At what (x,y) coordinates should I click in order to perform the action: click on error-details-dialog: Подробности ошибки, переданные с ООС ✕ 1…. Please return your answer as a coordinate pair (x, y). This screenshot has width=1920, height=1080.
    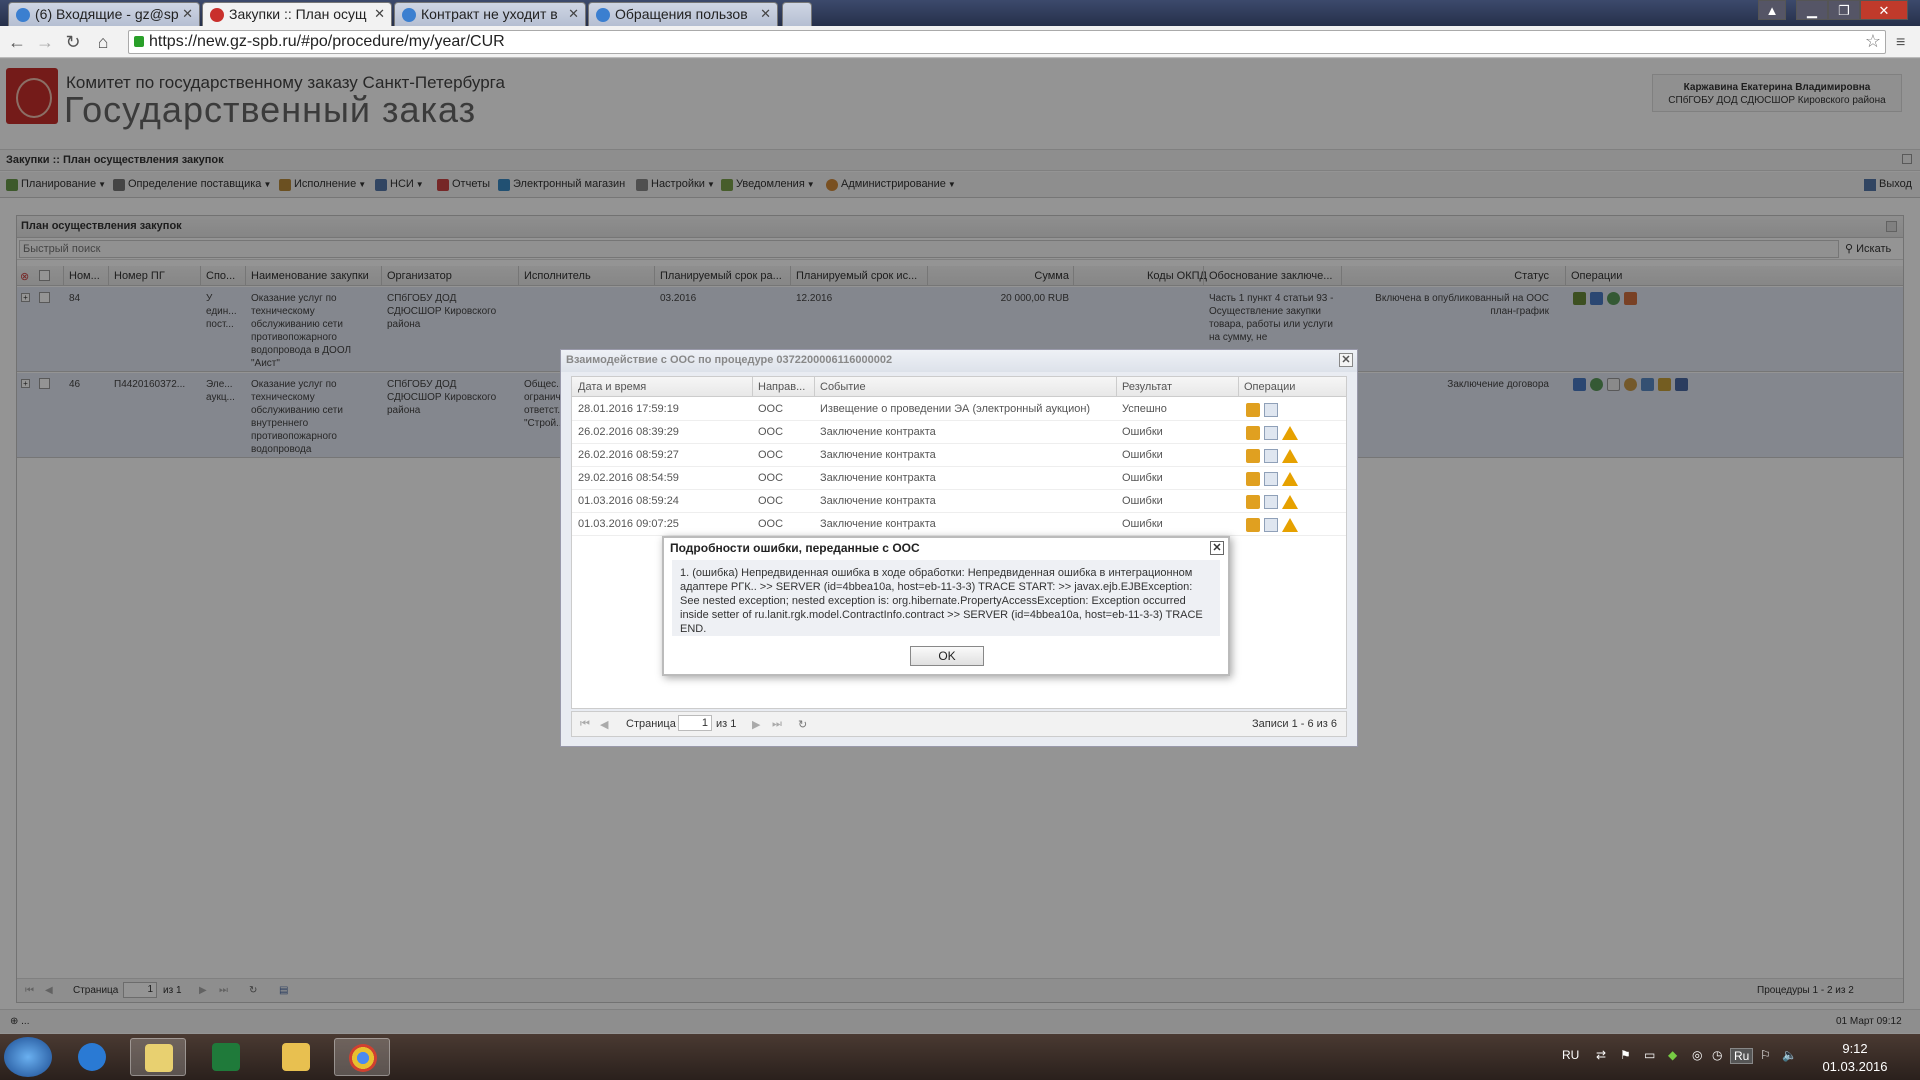
    Looking at the image, I should click on (946, 606).